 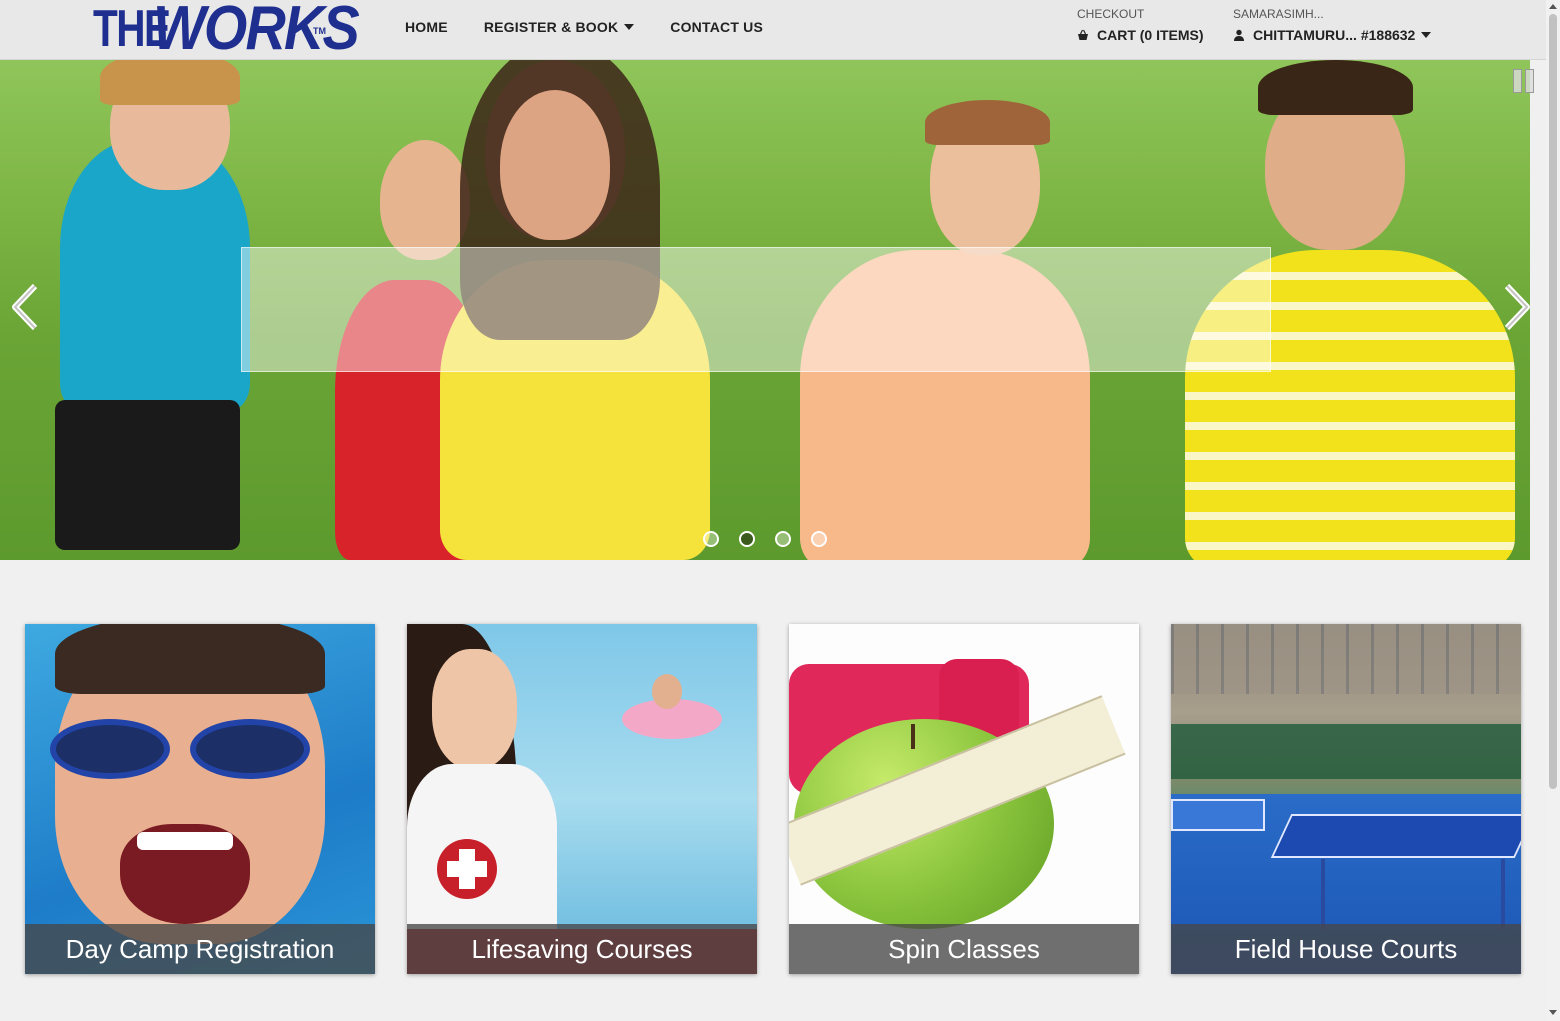 What do you see at coordinates (1553, 1012) in the screenshot?
I see `scroll-down-arrow` at bounding box center [1553, 1012].